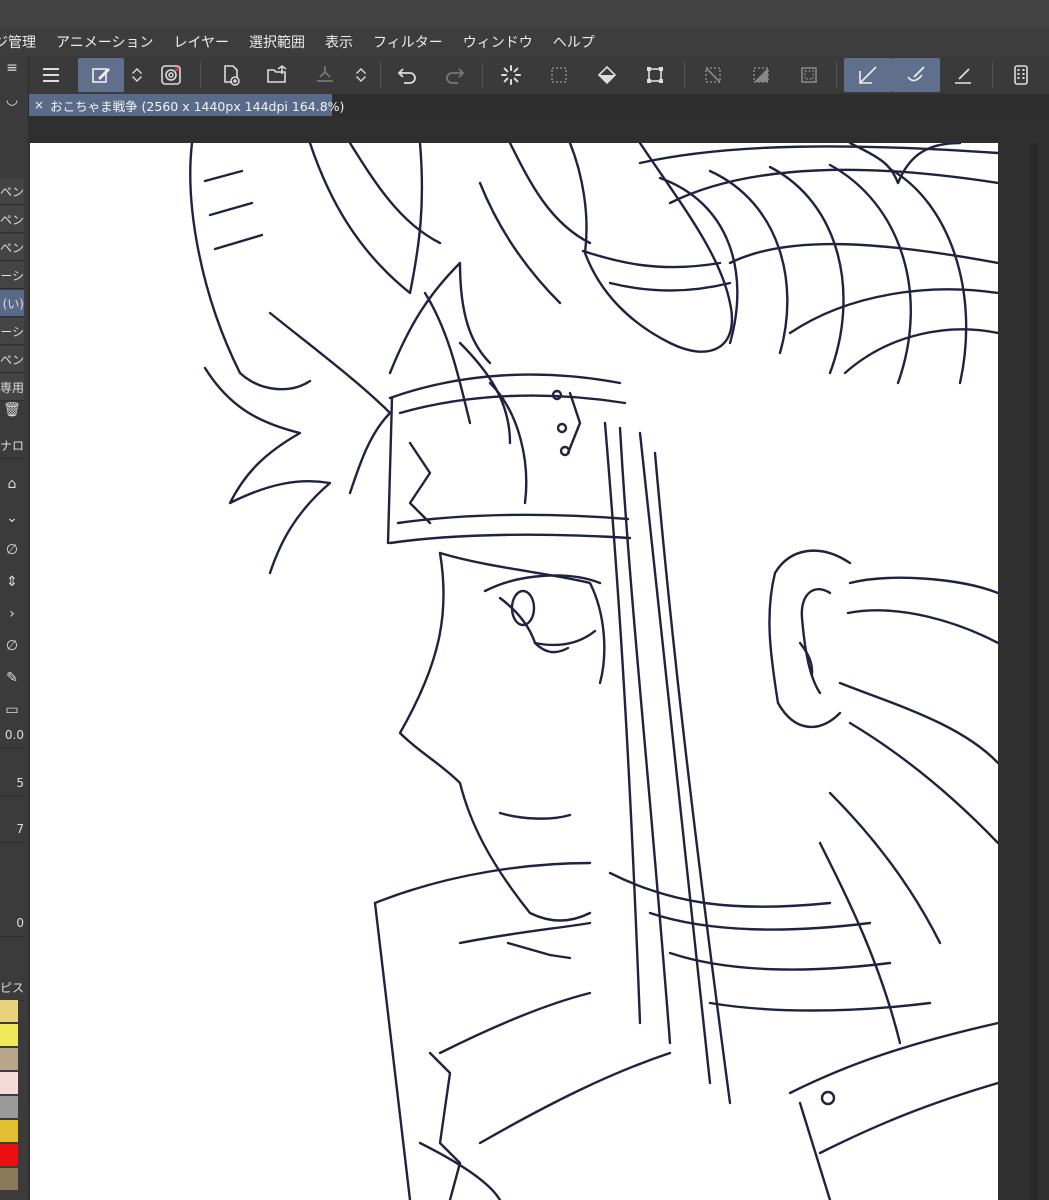  I want to click on window-title-bar, so click(524, 14).